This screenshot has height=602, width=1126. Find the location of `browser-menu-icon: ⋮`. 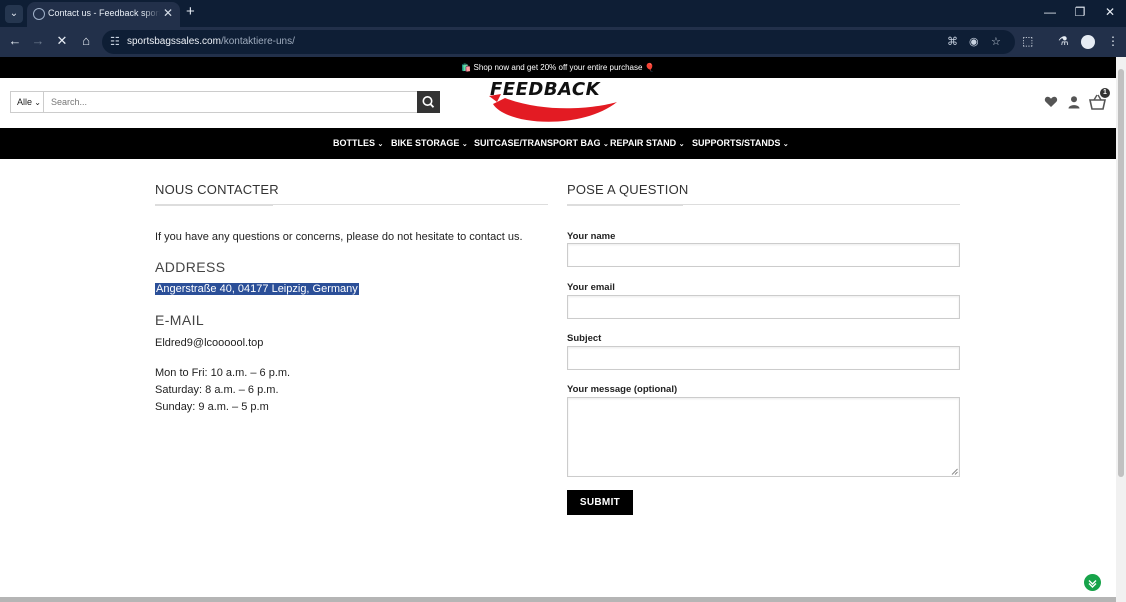

browser-menu-icon: ⋮ is located at coordinates (1113, 41).